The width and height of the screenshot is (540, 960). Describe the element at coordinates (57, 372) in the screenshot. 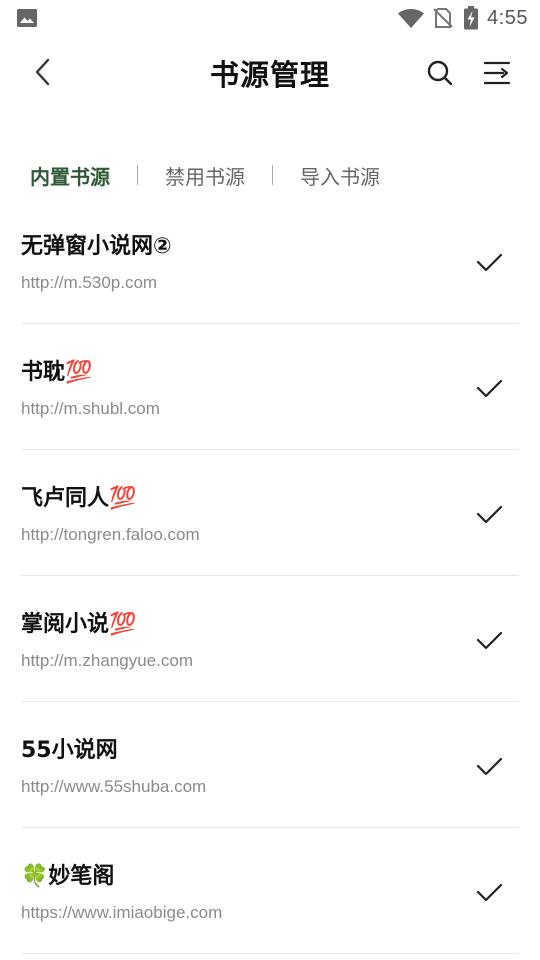

I see `source-name: 书耽💯` at that location.